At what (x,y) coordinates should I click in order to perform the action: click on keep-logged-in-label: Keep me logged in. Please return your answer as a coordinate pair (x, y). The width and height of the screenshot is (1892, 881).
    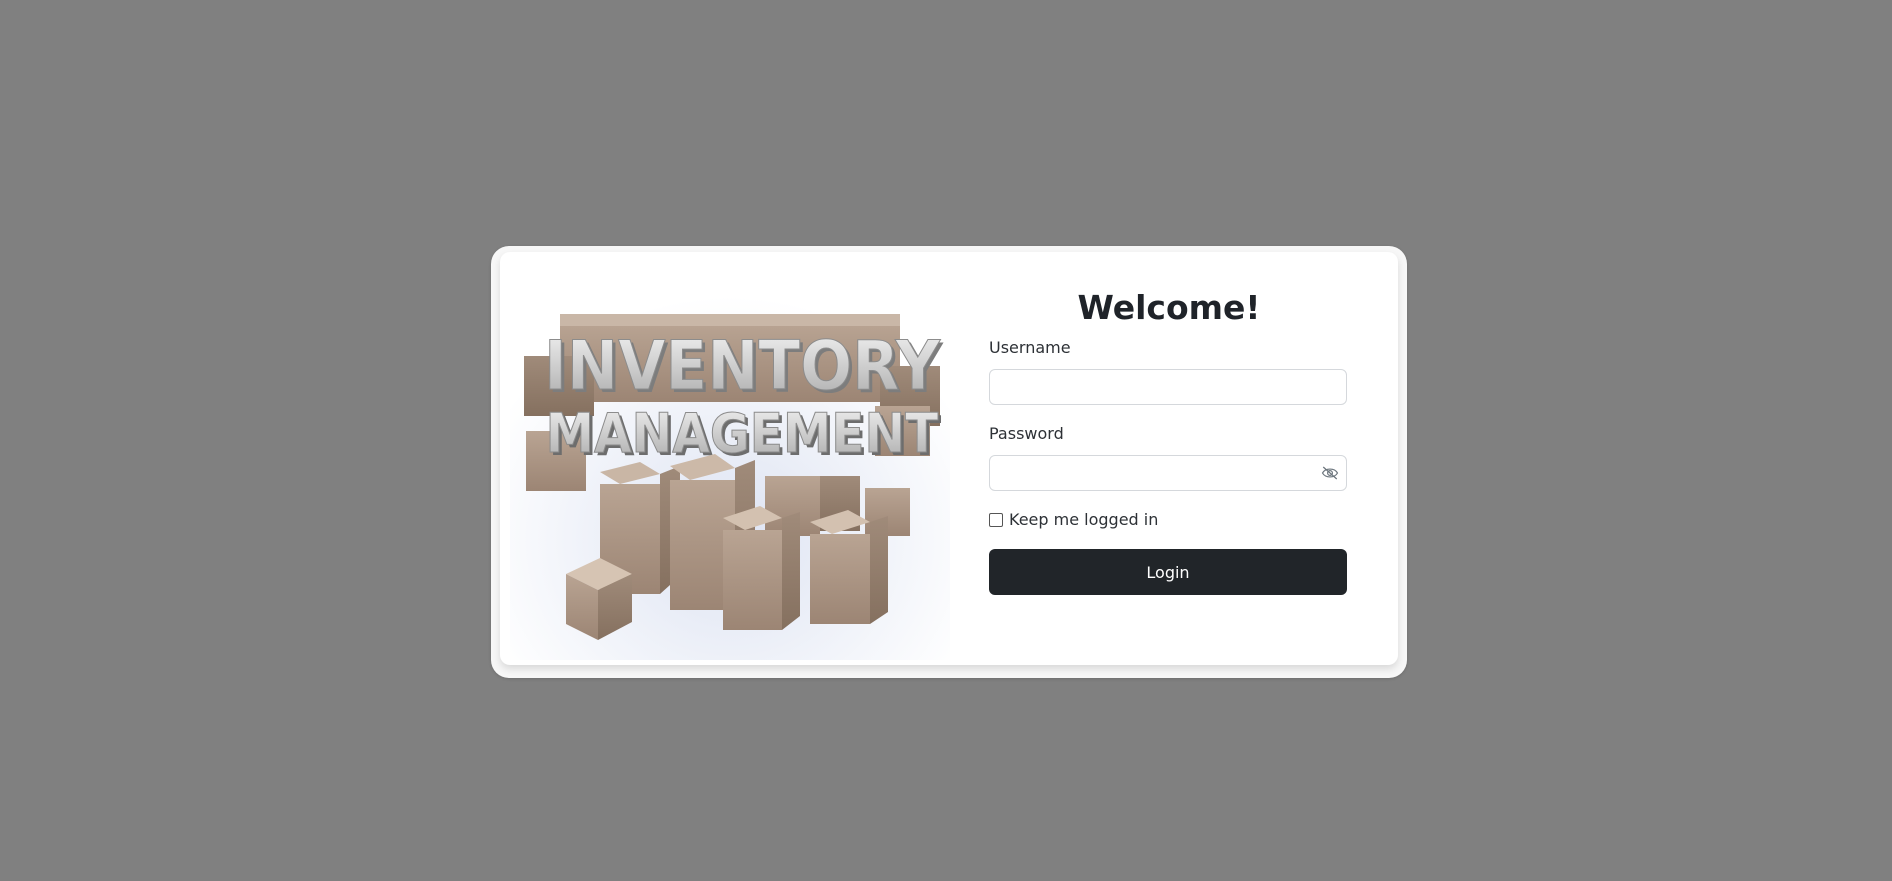
    Looking at the image, I should click on (1084, 519).